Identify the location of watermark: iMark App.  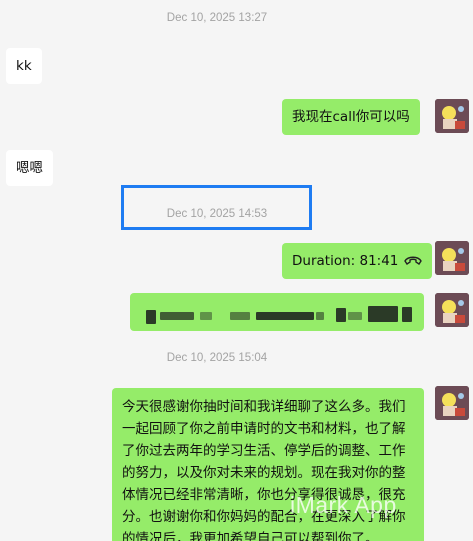
(343, 505).